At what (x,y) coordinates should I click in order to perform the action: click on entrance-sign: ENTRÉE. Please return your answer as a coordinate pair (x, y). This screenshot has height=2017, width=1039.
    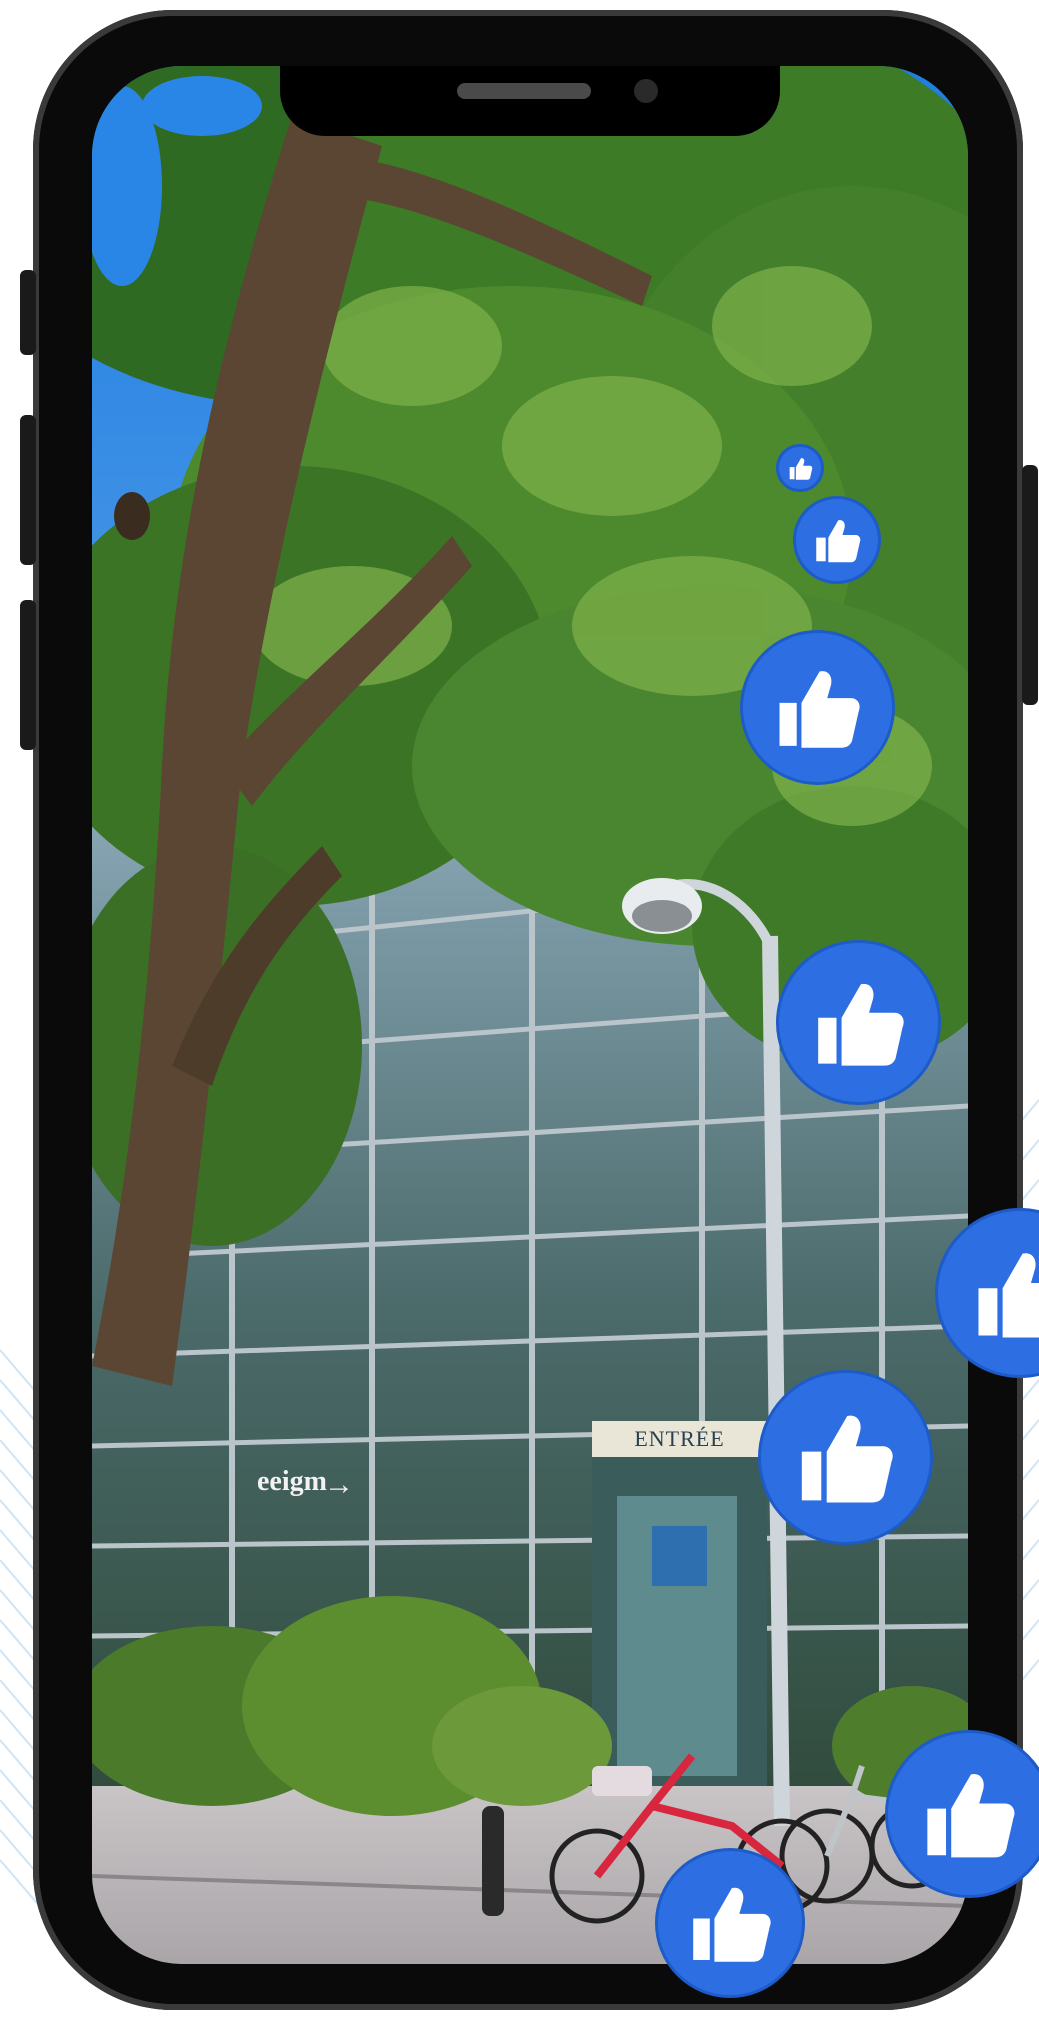
    Looking at the image, I should click on (679, 1439).